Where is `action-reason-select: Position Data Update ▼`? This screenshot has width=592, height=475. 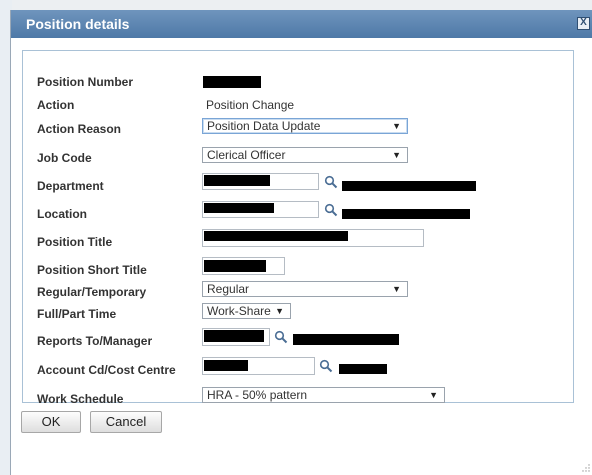 action-reason-select: Position Data Update ▼ is located at coordinates (305, 126).